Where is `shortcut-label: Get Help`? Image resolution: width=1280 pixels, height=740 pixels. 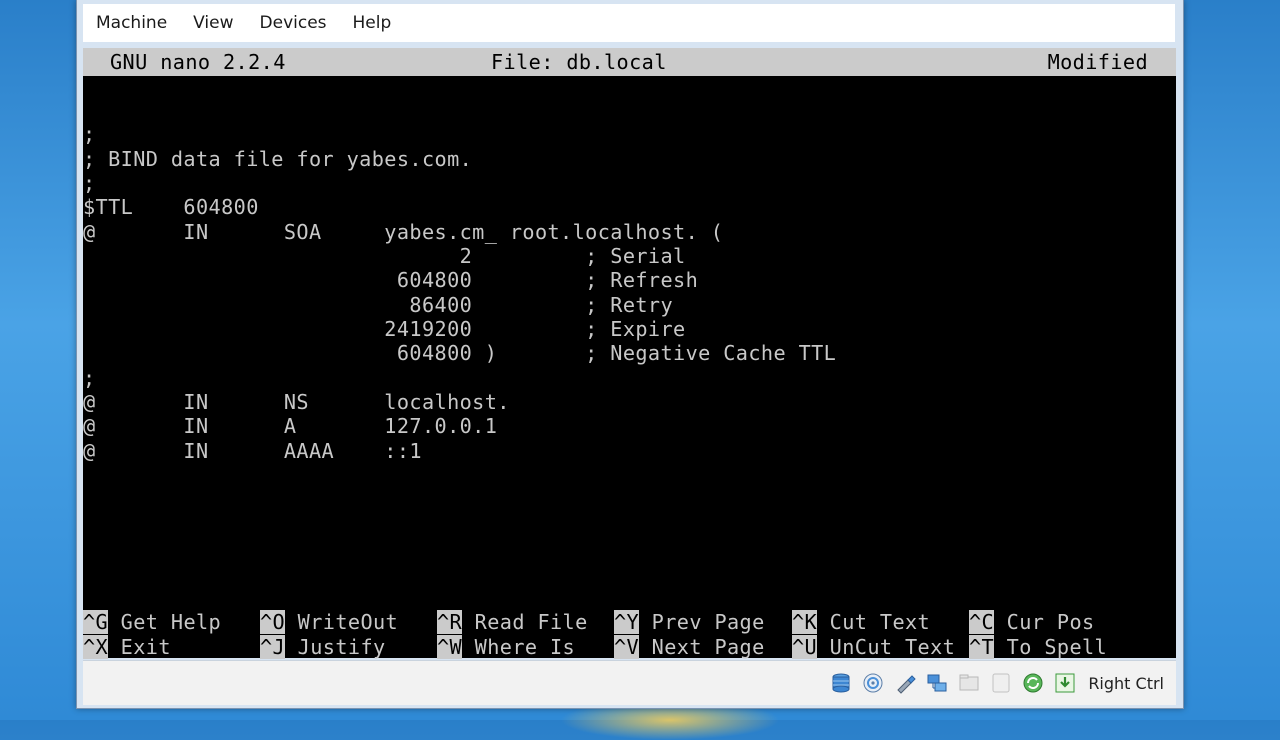 shortcut-label: Get Help is located at coordinates (171, 622).